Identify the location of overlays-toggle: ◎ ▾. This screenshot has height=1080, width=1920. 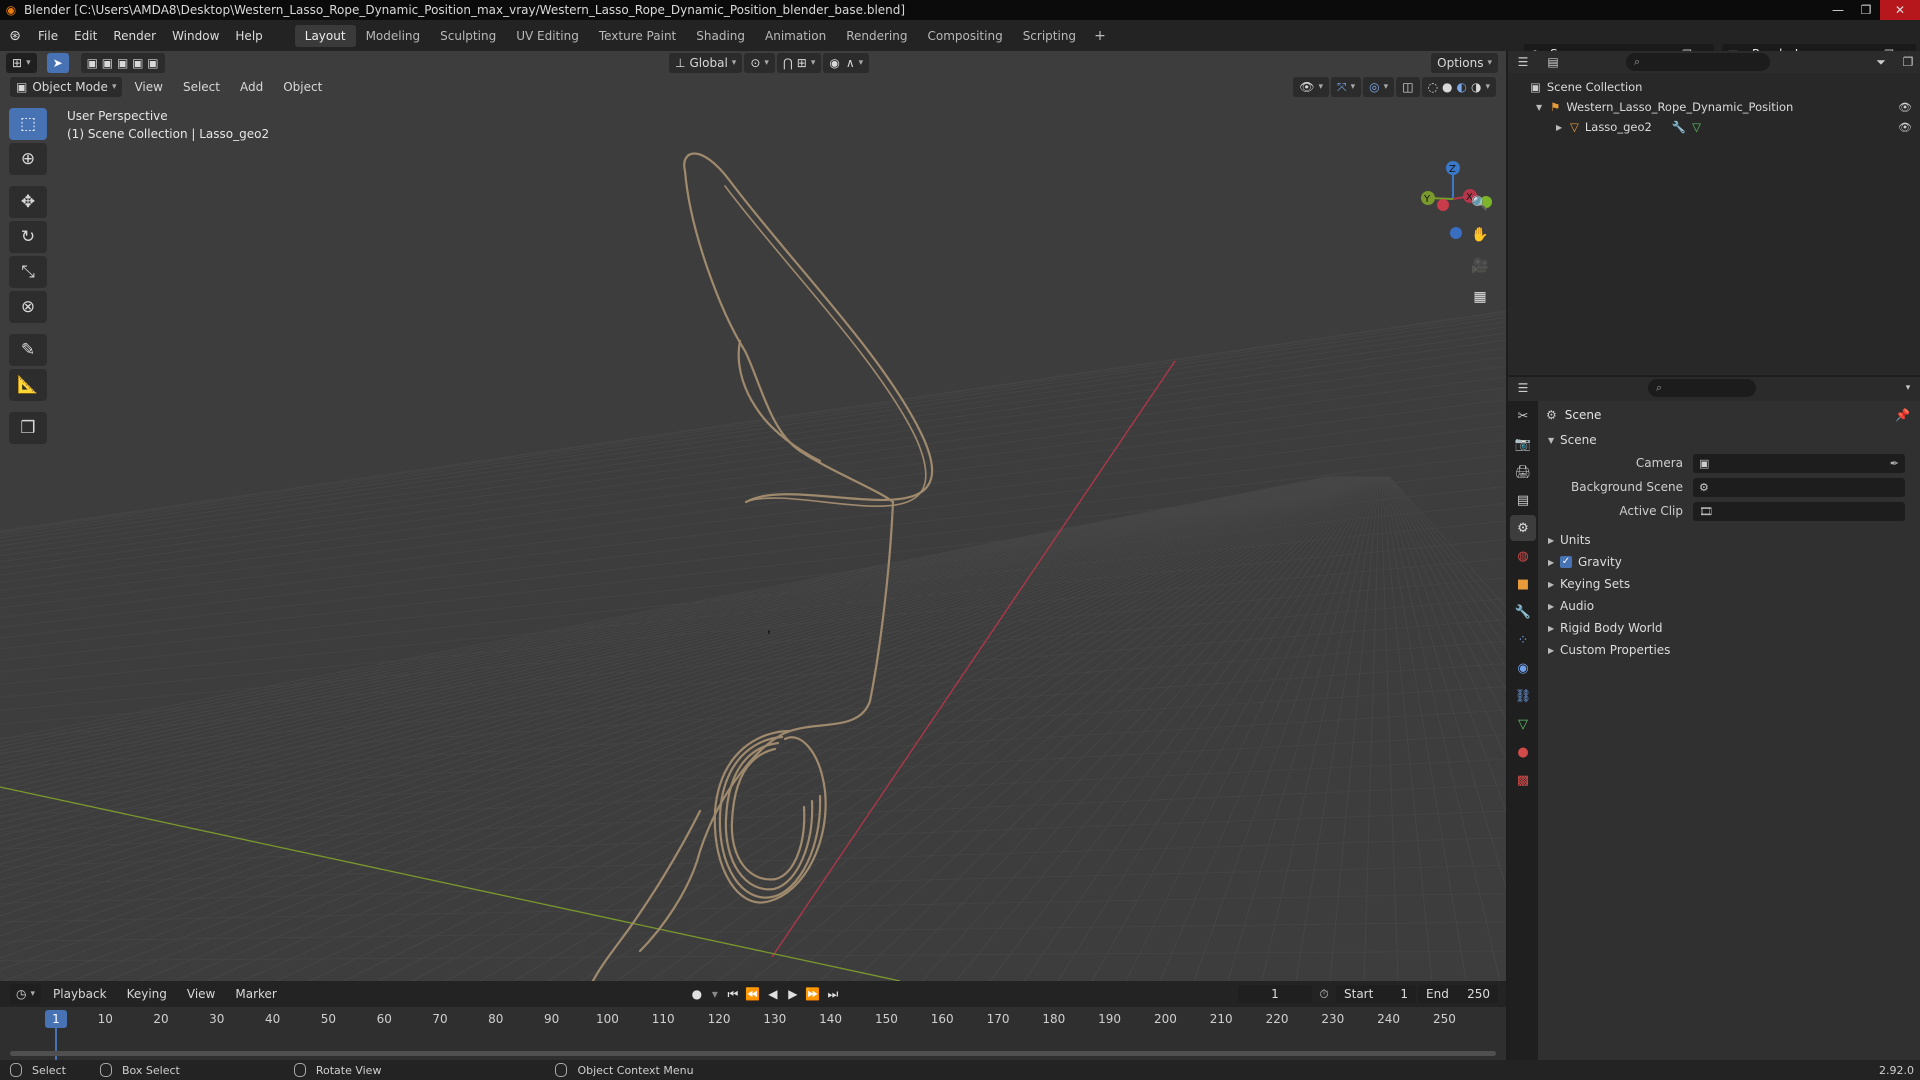
(1379, 87).